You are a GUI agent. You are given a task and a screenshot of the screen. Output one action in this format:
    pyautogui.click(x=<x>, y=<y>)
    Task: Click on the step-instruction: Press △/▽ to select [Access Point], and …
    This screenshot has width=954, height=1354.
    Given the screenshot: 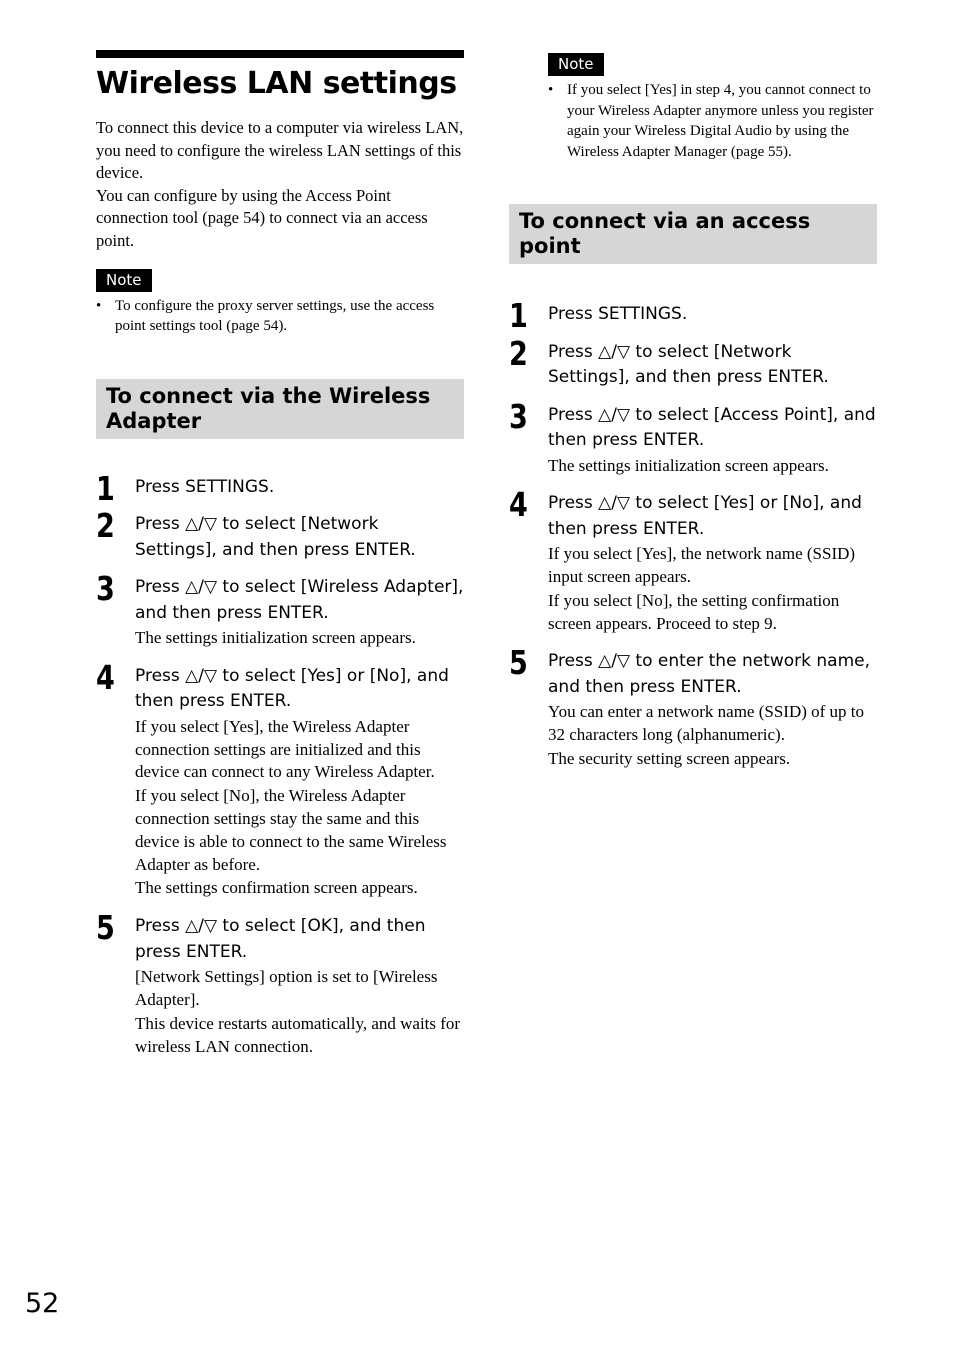 What is the action you would take?
    pyautogui.click(x=712, y=427)
    